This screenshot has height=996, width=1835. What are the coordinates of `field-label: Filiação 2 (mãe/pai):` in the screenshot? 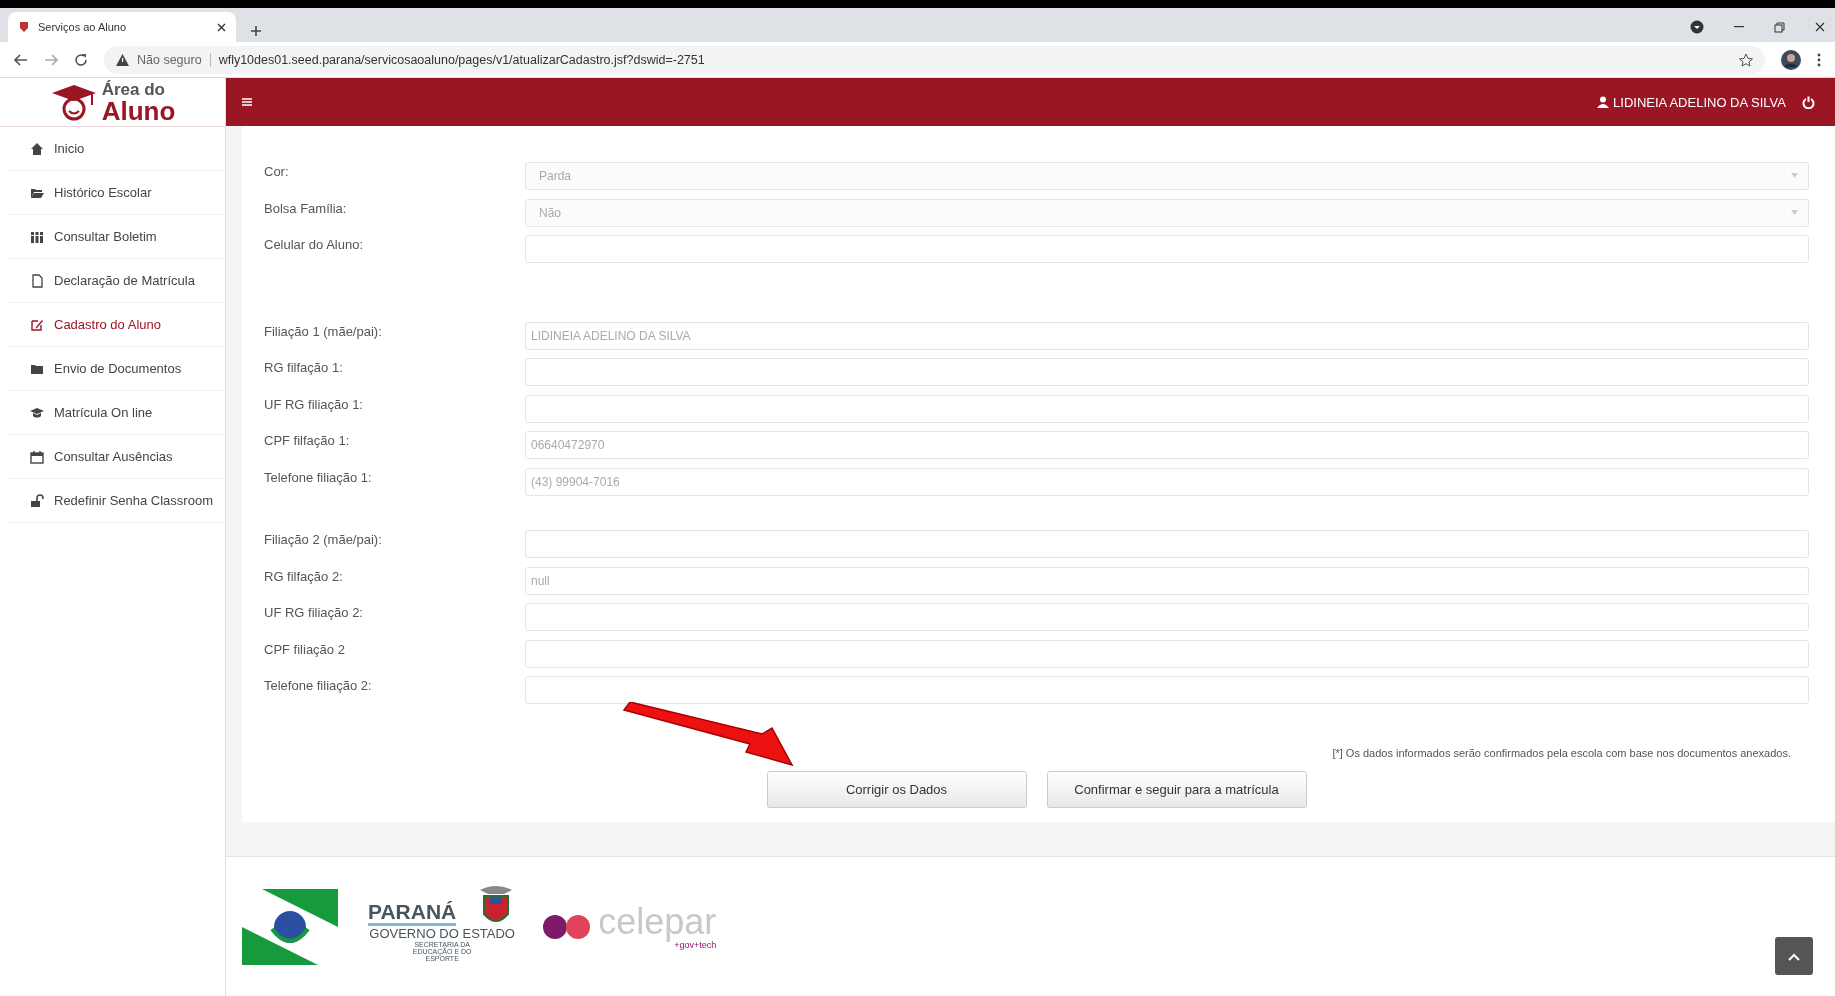 It's located at (323, 539).